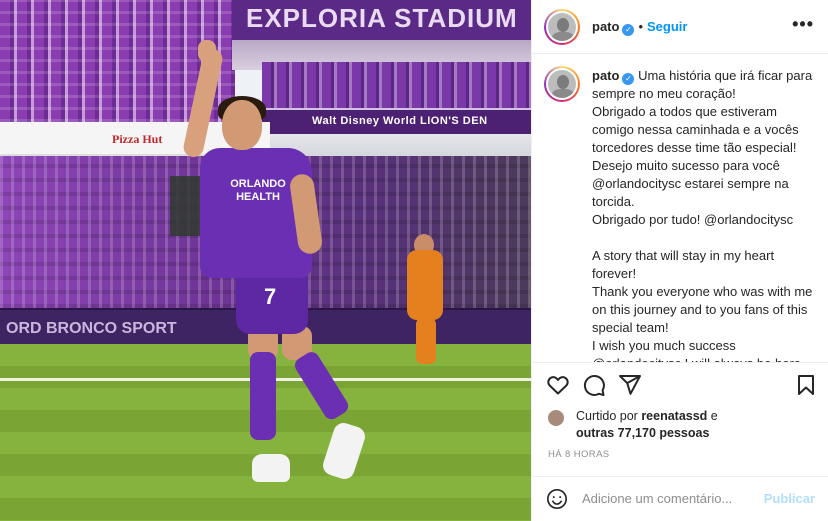 This screenshot has height=521, width=828. I want to click on publish-button: Publicar, so click(789, 498).